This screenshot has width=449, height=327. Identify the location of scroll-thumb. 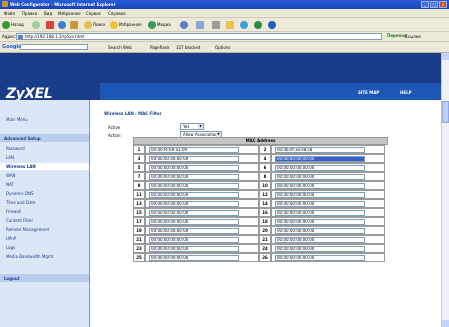
(445, 112).